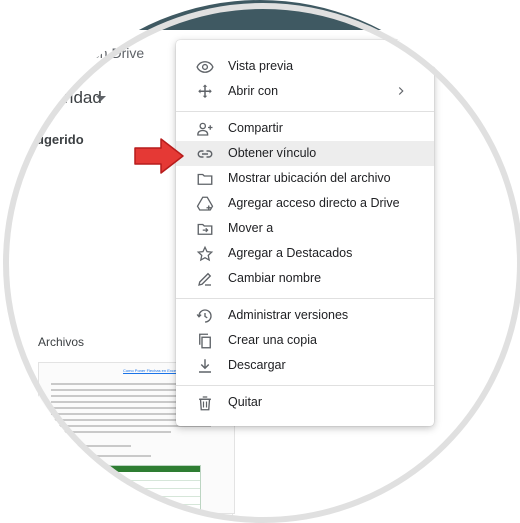 Image resolution: width=520 pixels, height=523 pixels. Describe the element at coordinates (205, 403) in the screenshot. I see `trash-icon` at that location.